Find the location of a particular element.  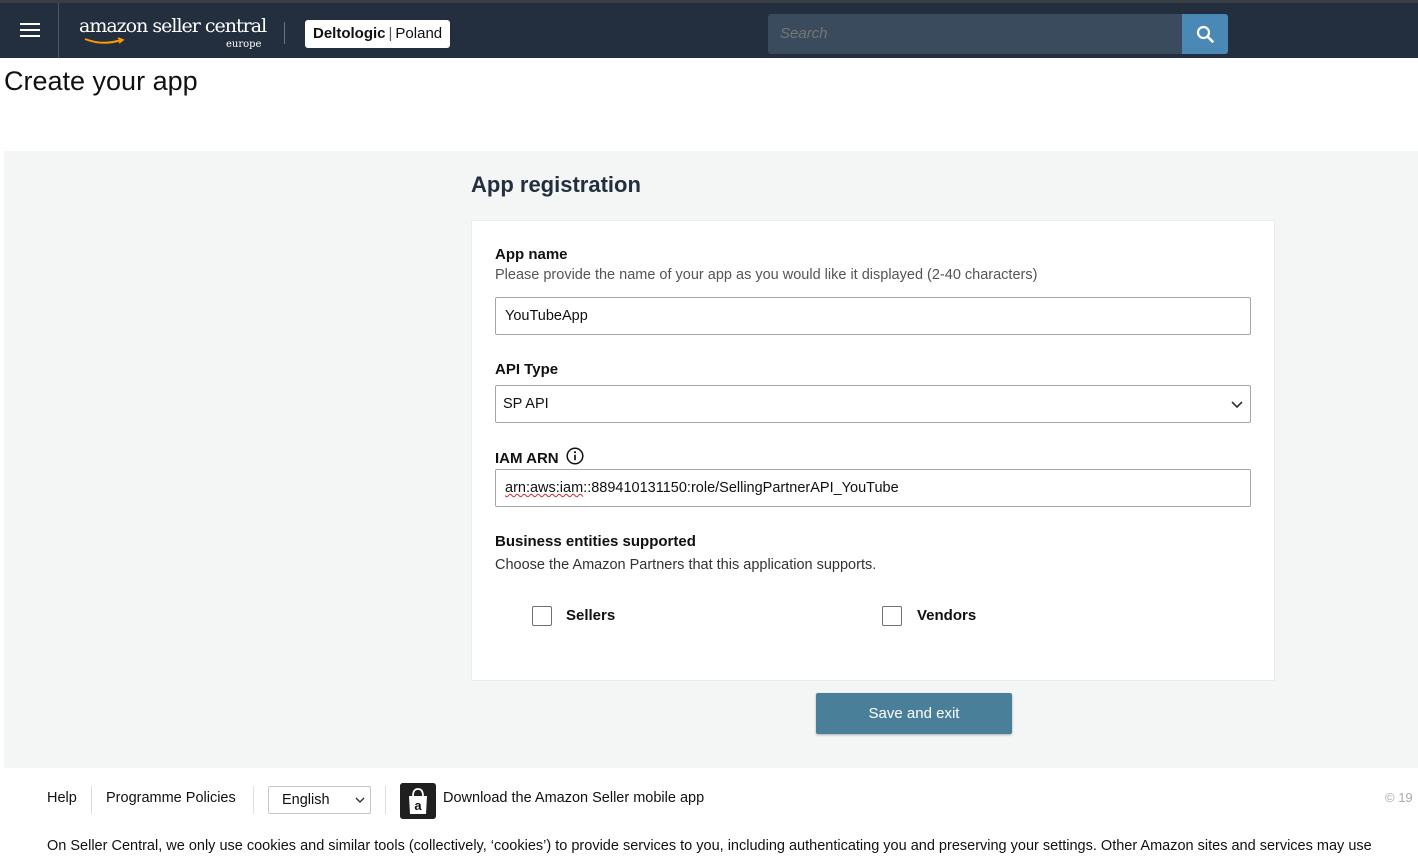

section-title: App registration is located at coordinates (556, 184).